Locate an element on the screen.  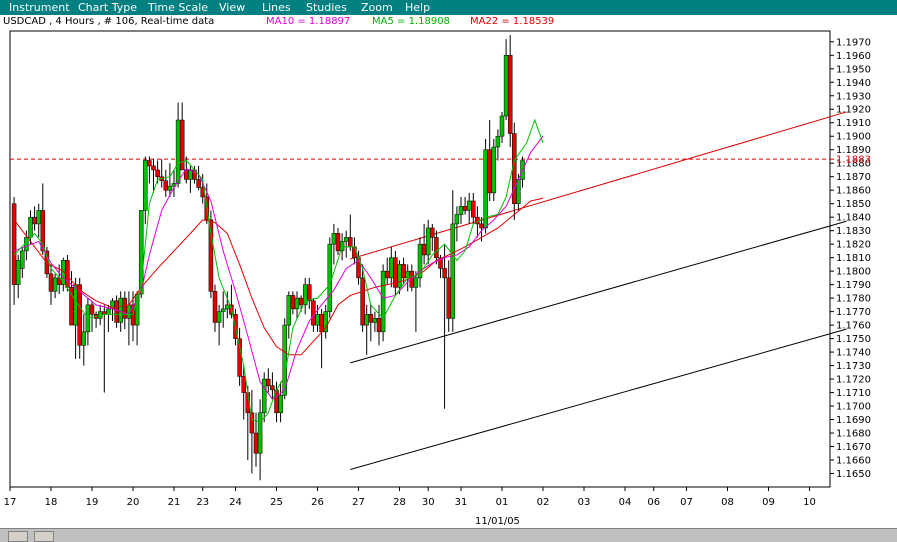
date-tick-label: 08 is located at coordinates (727, 502).